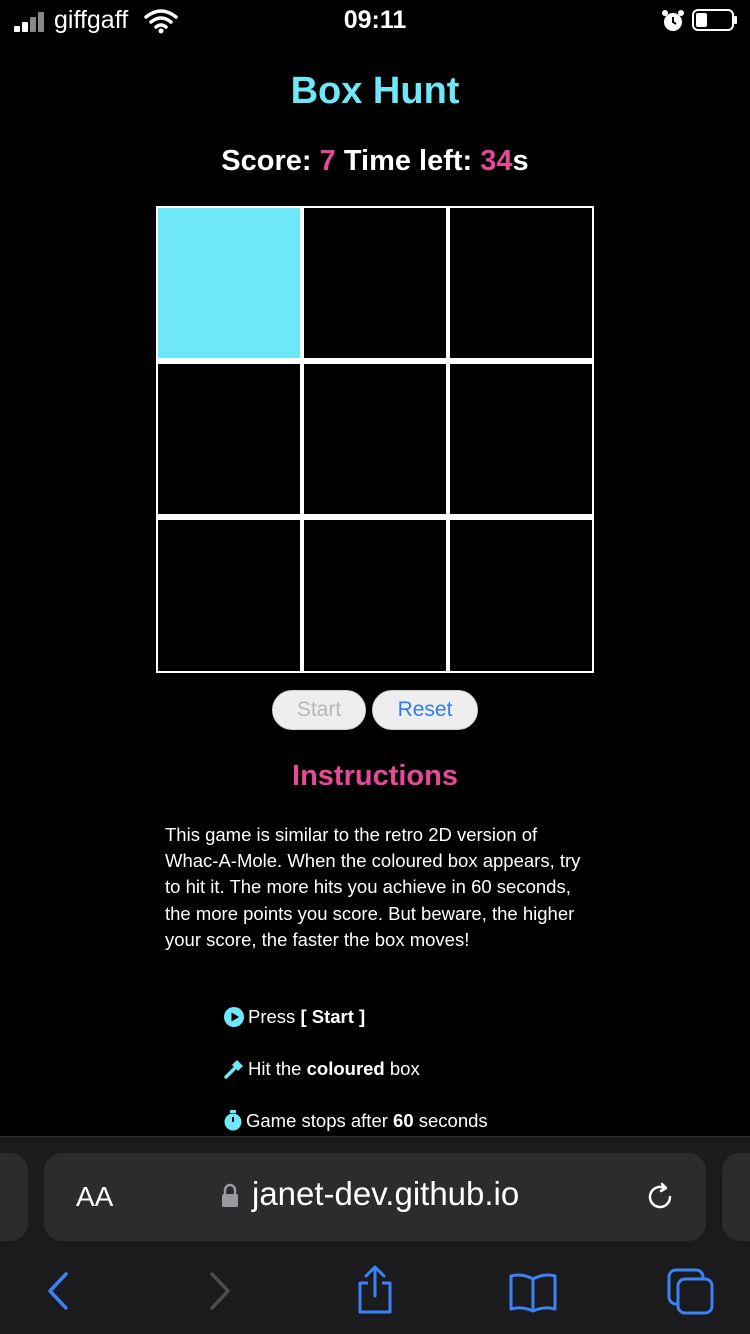 The width and height of the screenshot is (750, 1334). I want to click on reload-icon, so click(660, 1197).